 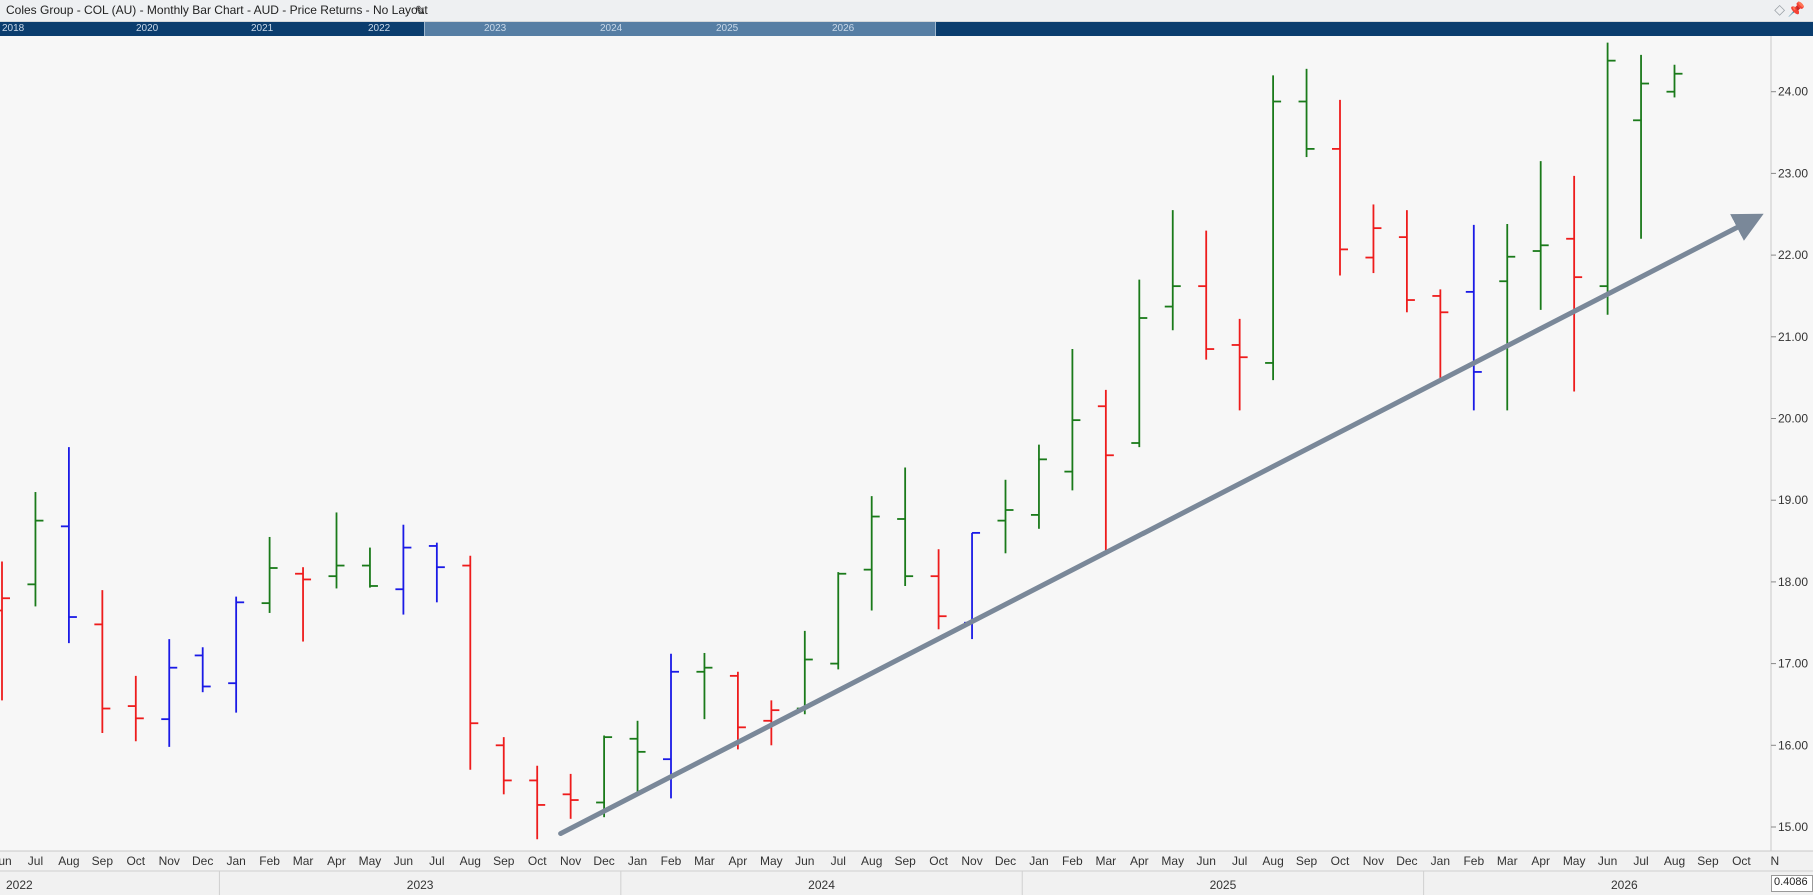 What do you see at coordinates (262, 28) in the screenshot?
I see `navigator-year-2021: 2021` at bounding box center [262, 28].